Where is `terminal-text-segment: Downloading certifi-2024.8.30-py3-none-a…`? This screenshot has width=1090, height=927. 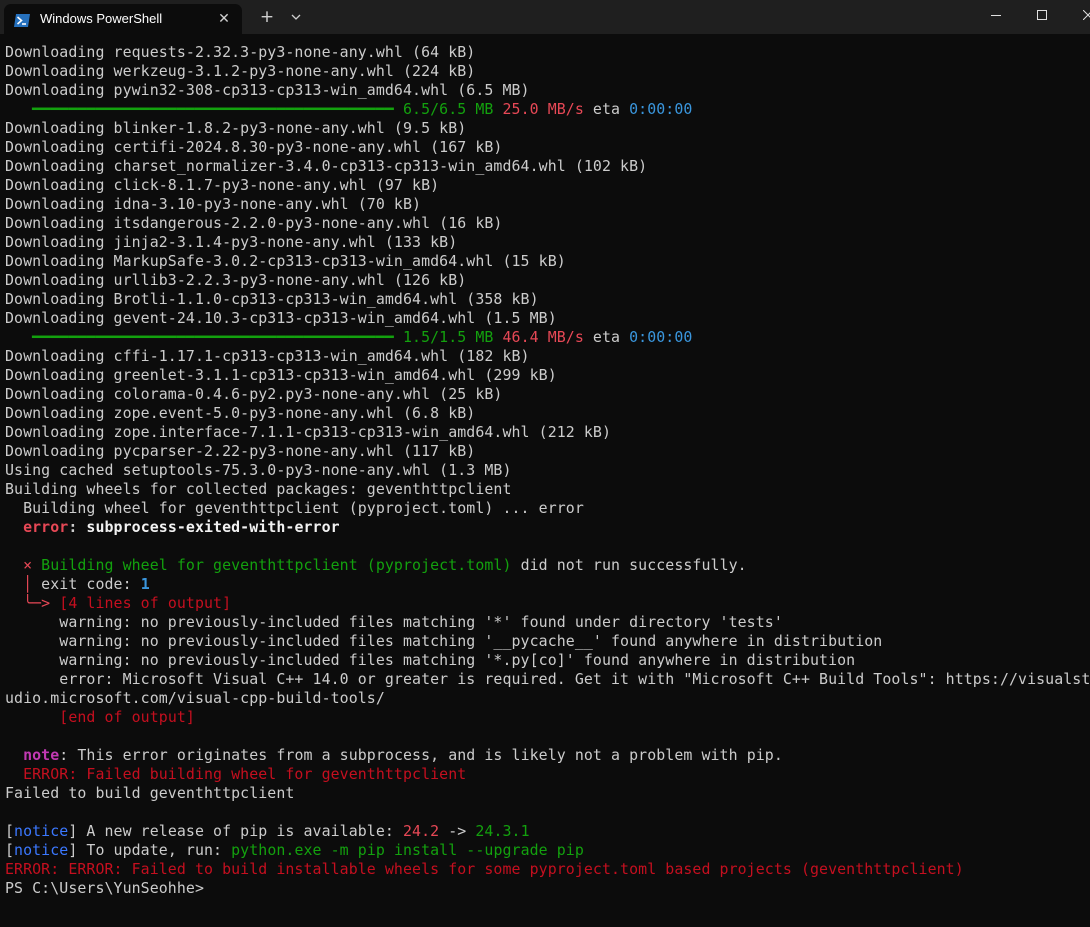
terminal-text-segment: Downloading certifi-2024.8.30-py3-none-a… is located at coordinates (254, 147).